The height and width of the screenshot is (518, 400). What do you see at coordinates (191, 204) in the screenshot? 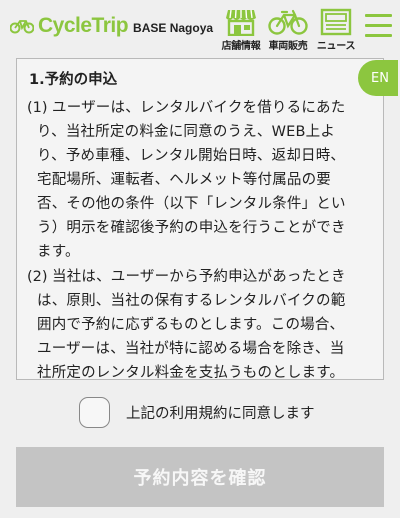
I see `terms-line: 否、その他の条件（以下「レンタル条件」とい` at bounding box center [191, 204].